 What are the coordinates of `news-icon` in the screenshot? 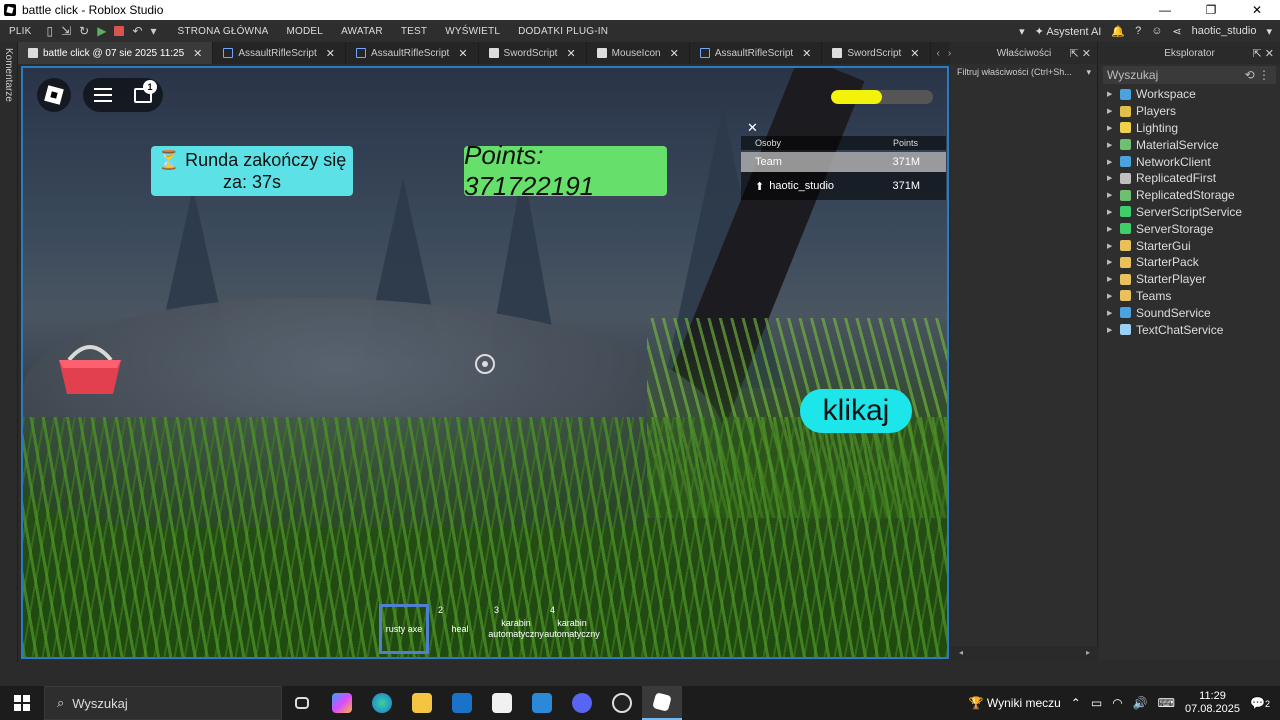 It's located at (542, 703).